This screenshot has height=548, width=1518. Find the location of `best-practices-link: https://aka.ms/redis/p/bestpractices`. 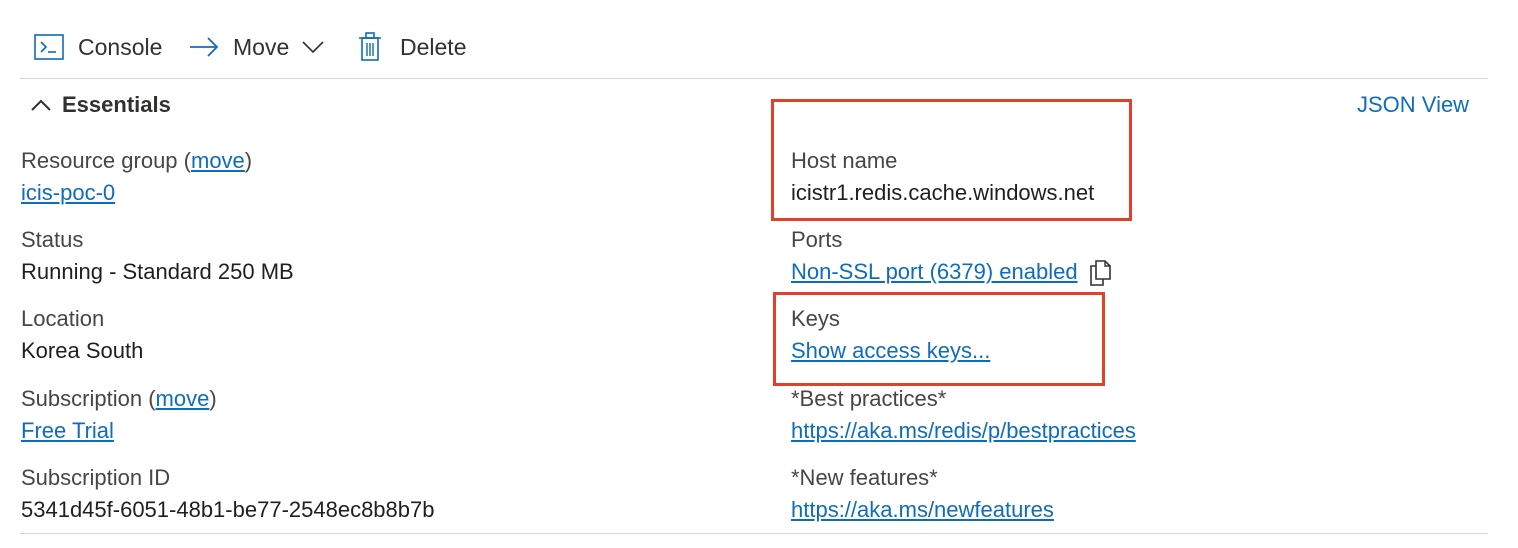

best-practices-link: https://aka.ms/redis/p/bestpractices is located at coordinates (963, 431).